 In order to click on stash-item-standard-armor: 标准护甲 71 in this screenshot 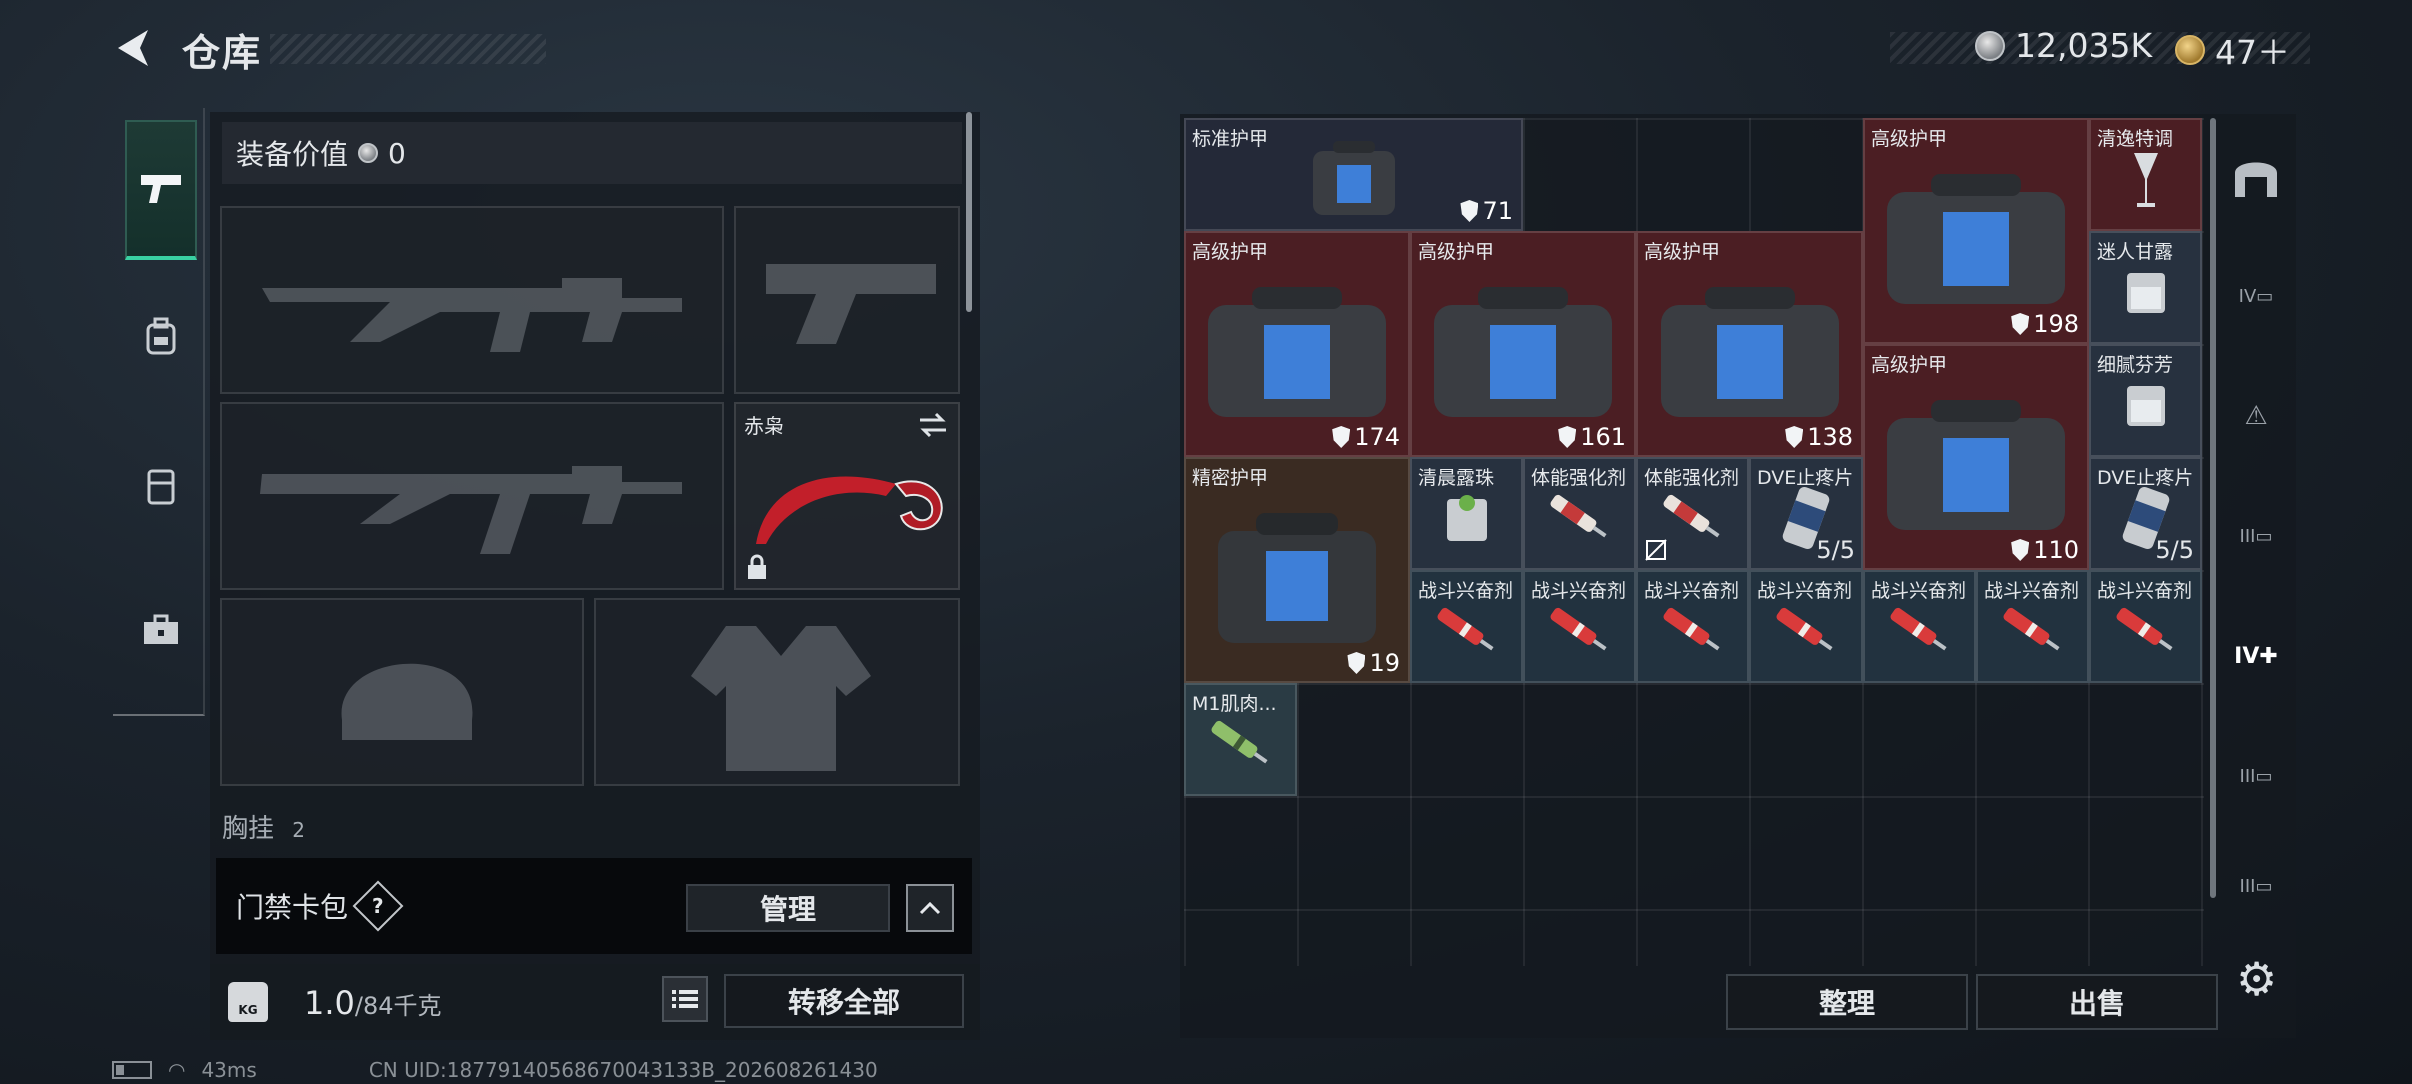, I will do `click(1353, 174)`.